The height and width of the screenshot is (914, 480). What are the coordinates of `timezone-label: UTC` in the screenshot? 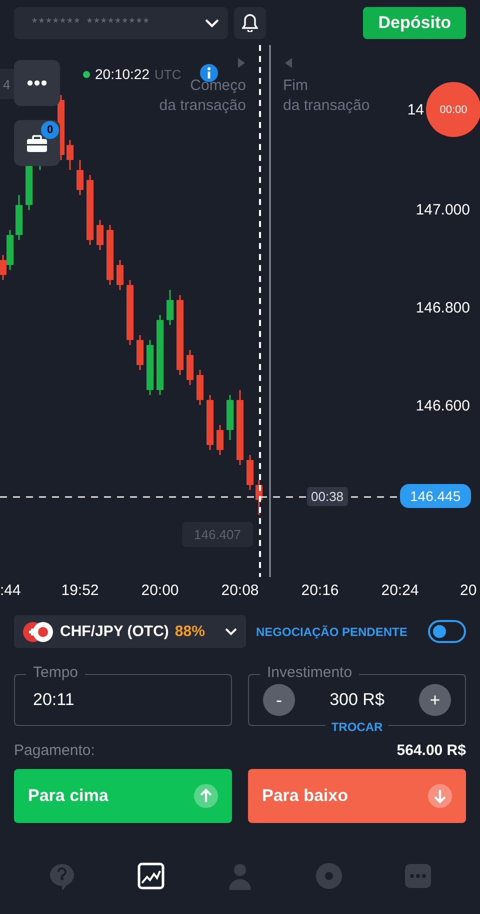 It's located at (168, 74).